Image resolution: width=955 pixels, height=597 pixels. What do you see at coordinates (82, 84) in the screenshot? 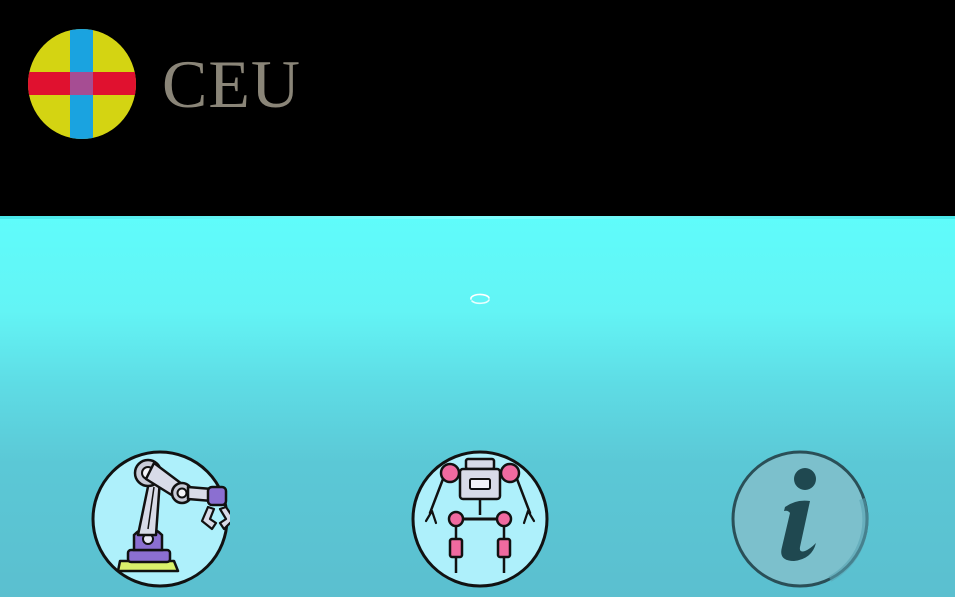
I see `ceu-logo` at bounding box center [82, 84].